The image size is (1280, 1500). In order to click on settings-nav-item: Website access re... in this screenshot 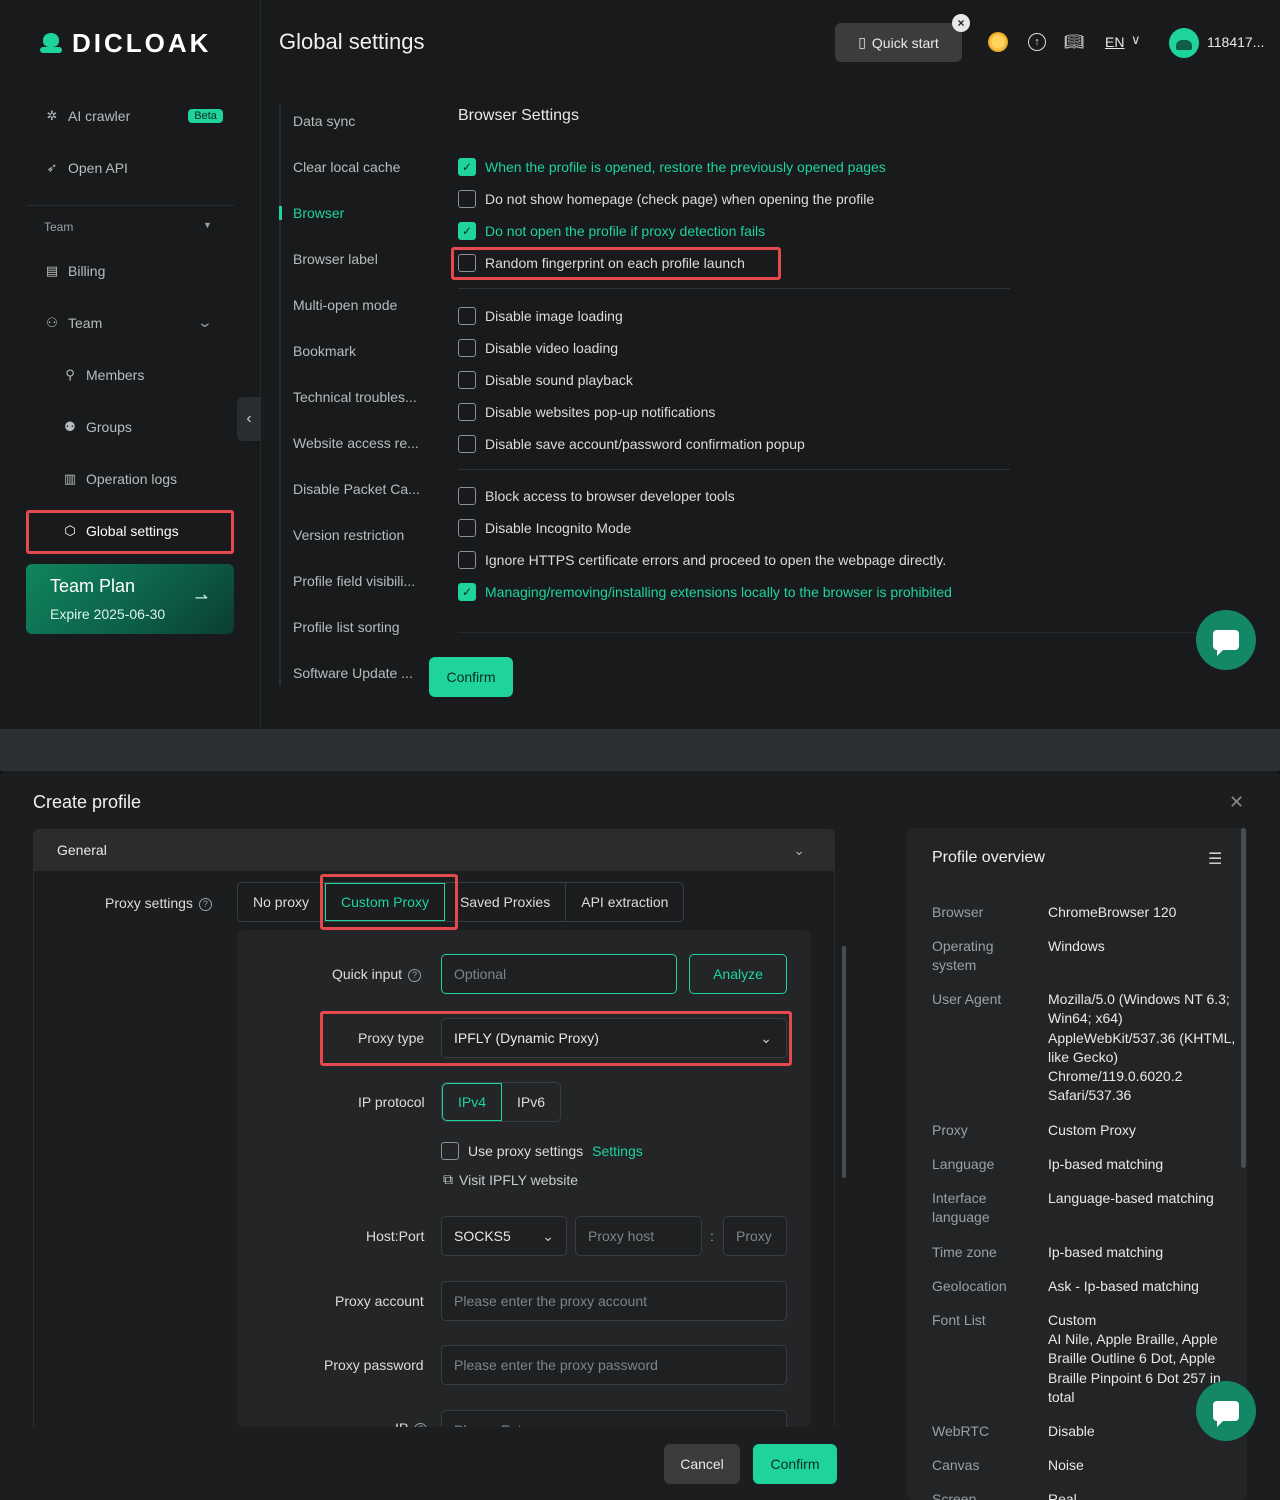, I will do `click(356, 443)`.